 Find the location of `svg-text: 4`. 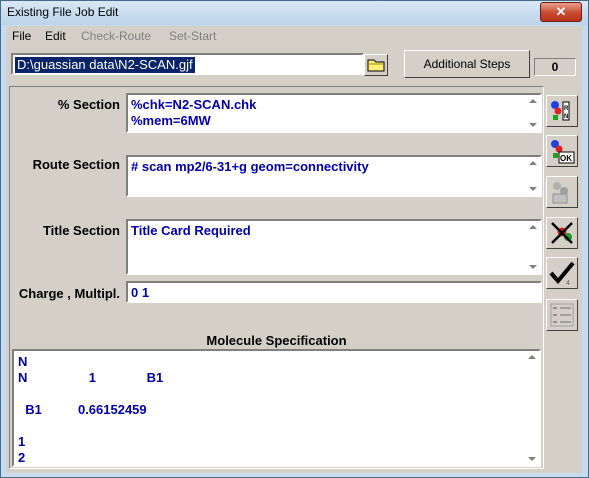

svg-text: 4 is located at coordinates (568, 283).